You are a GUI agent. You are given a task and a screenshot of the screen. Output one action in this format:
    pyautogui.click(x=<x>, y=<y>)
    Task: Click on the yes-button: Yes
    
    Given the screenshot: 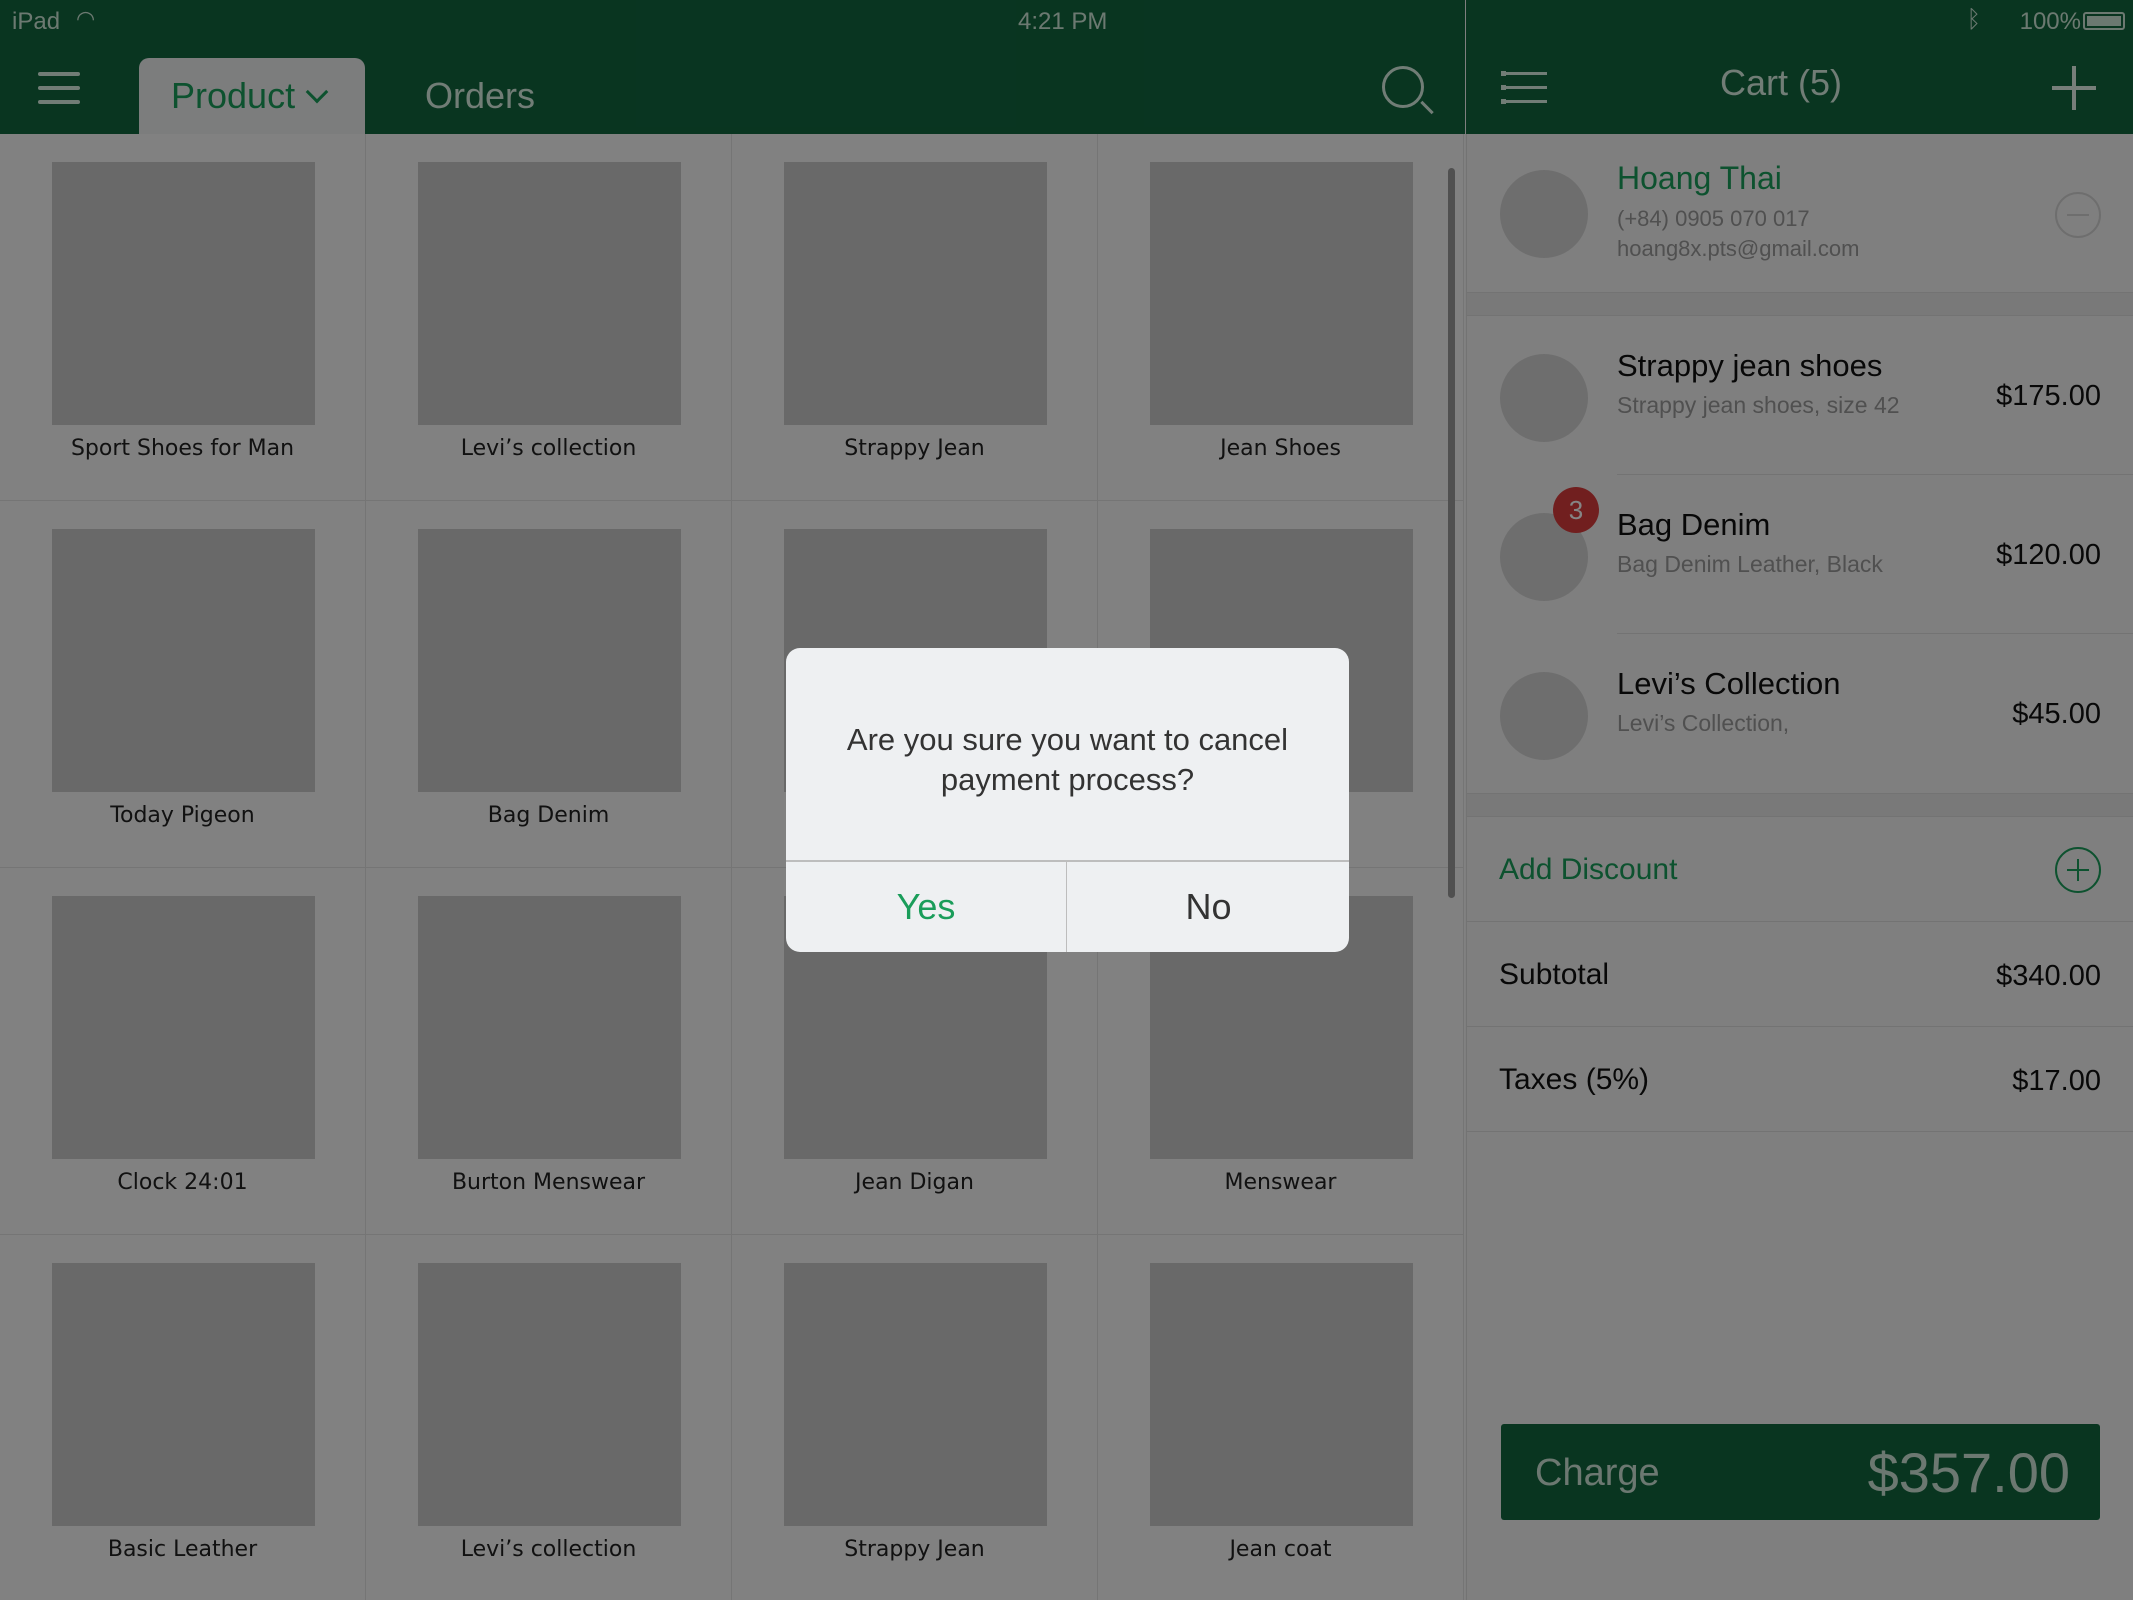 What is the action you would take?
    pyautogui.click(x=926, y=907)
    